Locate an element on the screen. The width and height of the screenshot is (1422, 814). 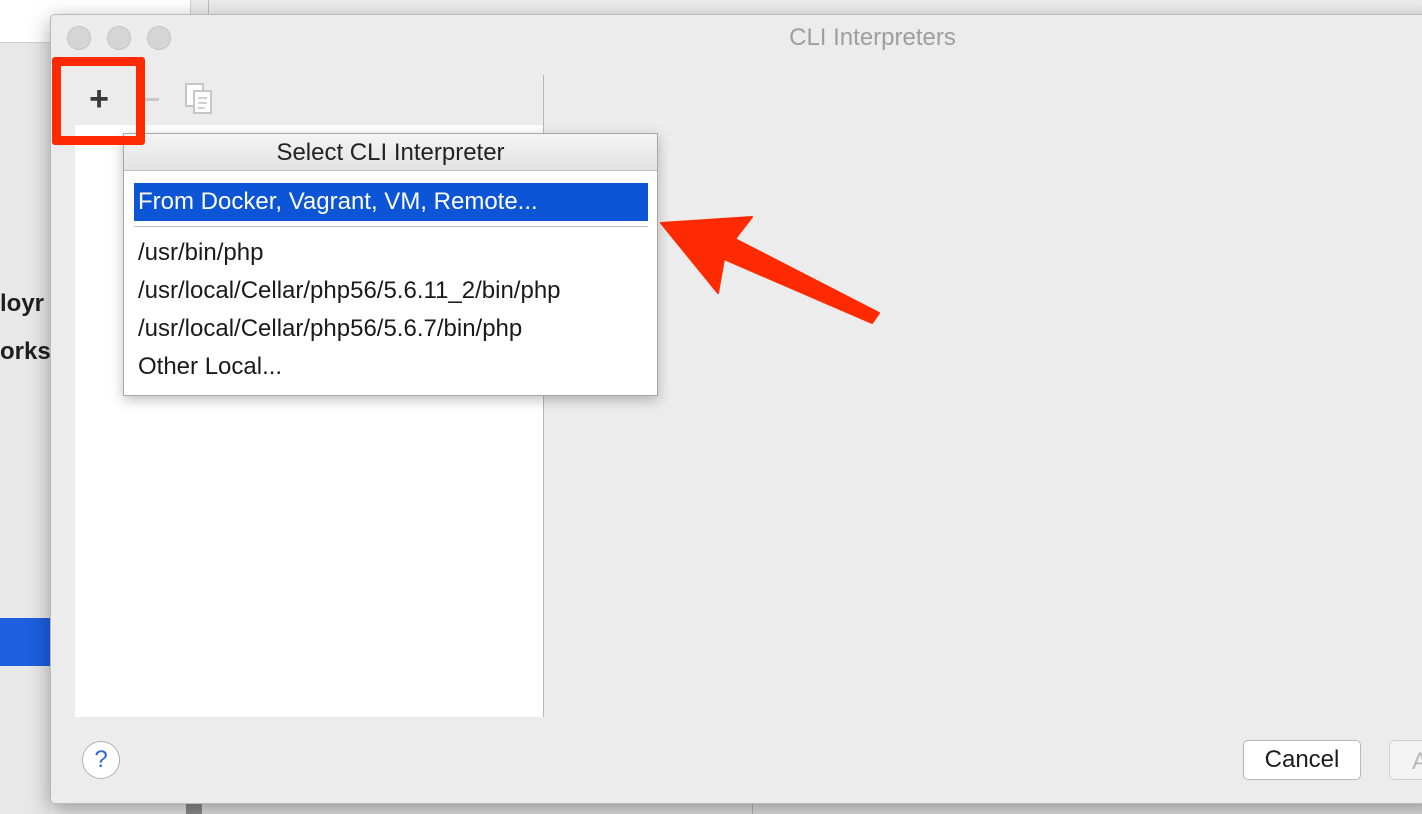
menu-item-usr-bin-php: /usr/bin/php is located at coordinates (391, 253).